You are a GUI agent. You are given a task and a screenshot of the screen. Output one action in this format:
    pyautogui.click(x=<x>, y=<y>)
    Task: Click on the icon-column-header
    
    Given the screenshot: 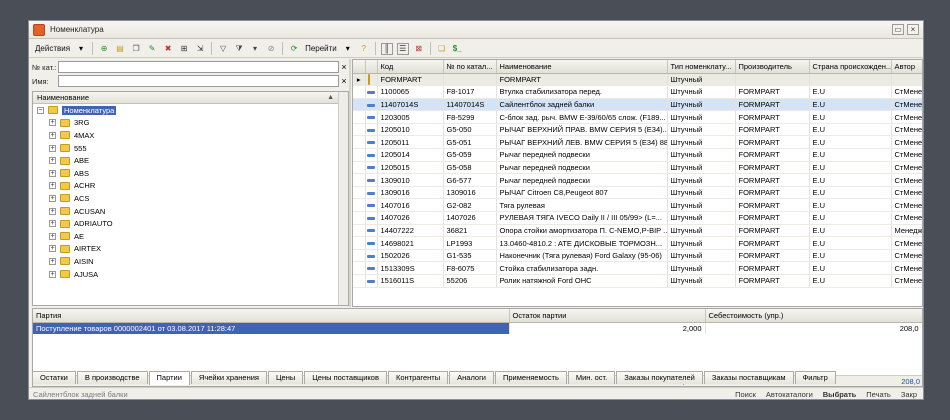 What is the action you would take?
    pyautogui.click(x=359, y=67)
    